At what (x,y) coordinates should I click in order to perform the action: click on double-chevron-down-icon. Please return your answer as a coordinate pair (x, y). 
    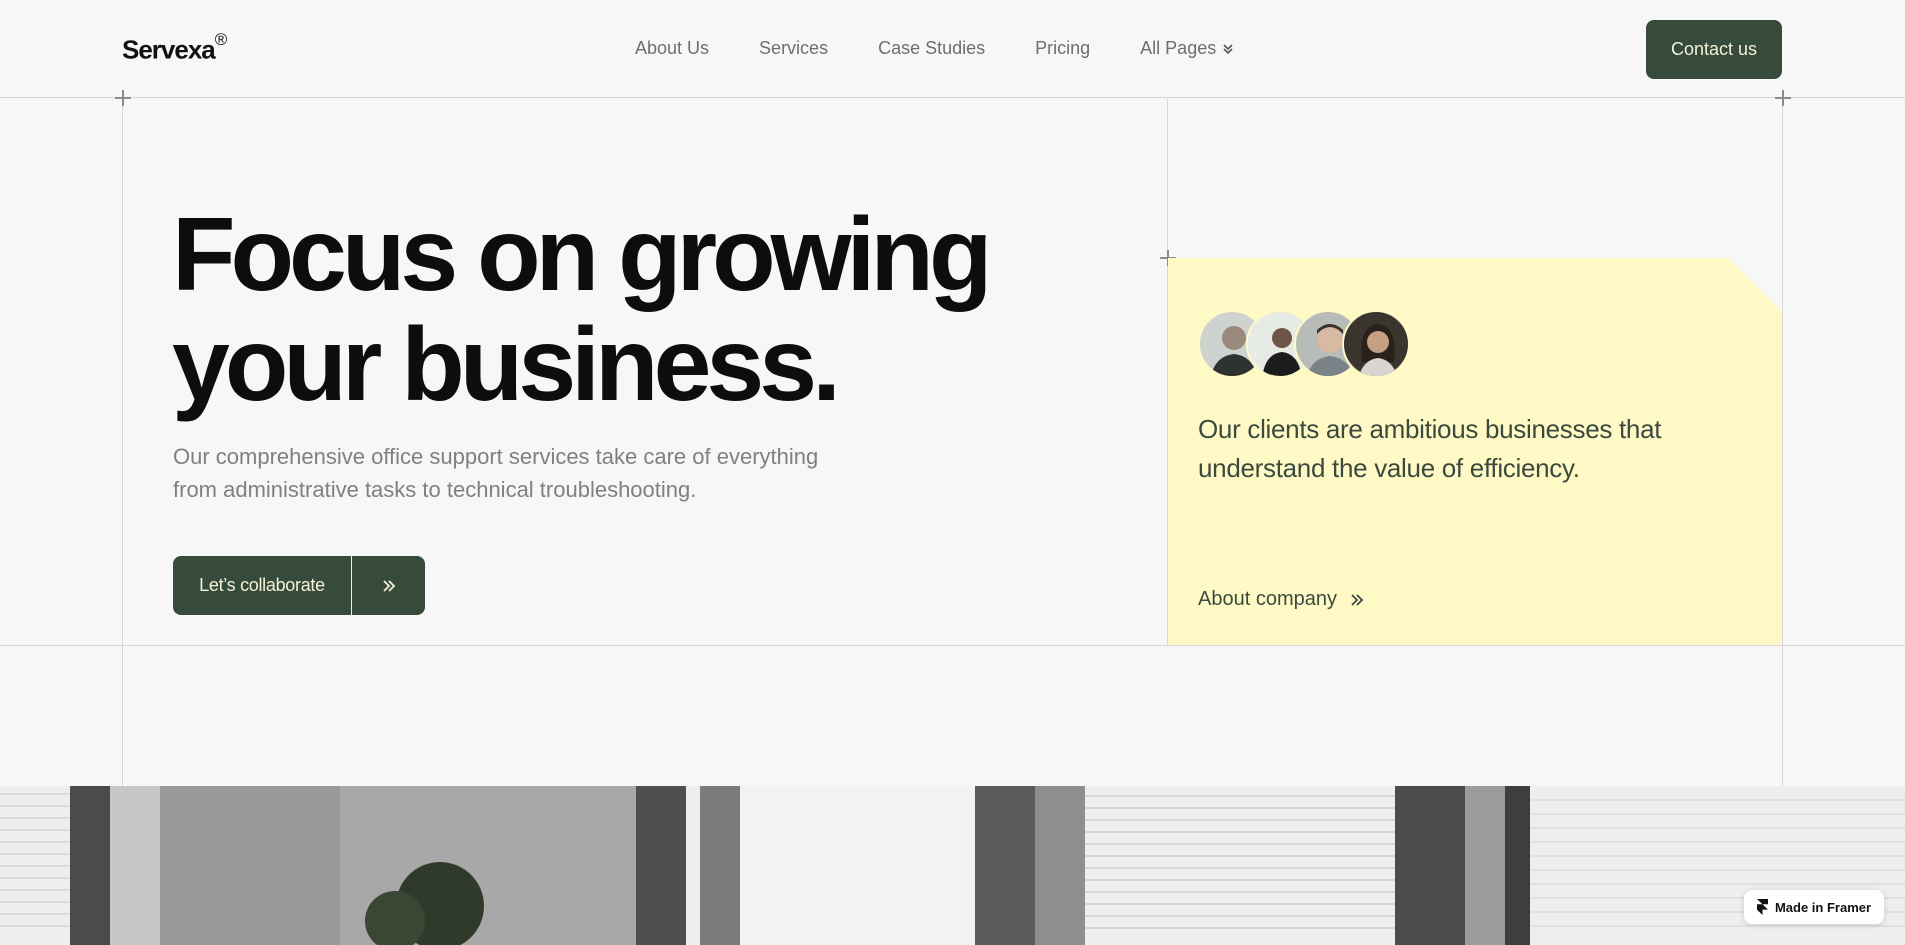
    Looking at the image, I should click on (1228, 48).